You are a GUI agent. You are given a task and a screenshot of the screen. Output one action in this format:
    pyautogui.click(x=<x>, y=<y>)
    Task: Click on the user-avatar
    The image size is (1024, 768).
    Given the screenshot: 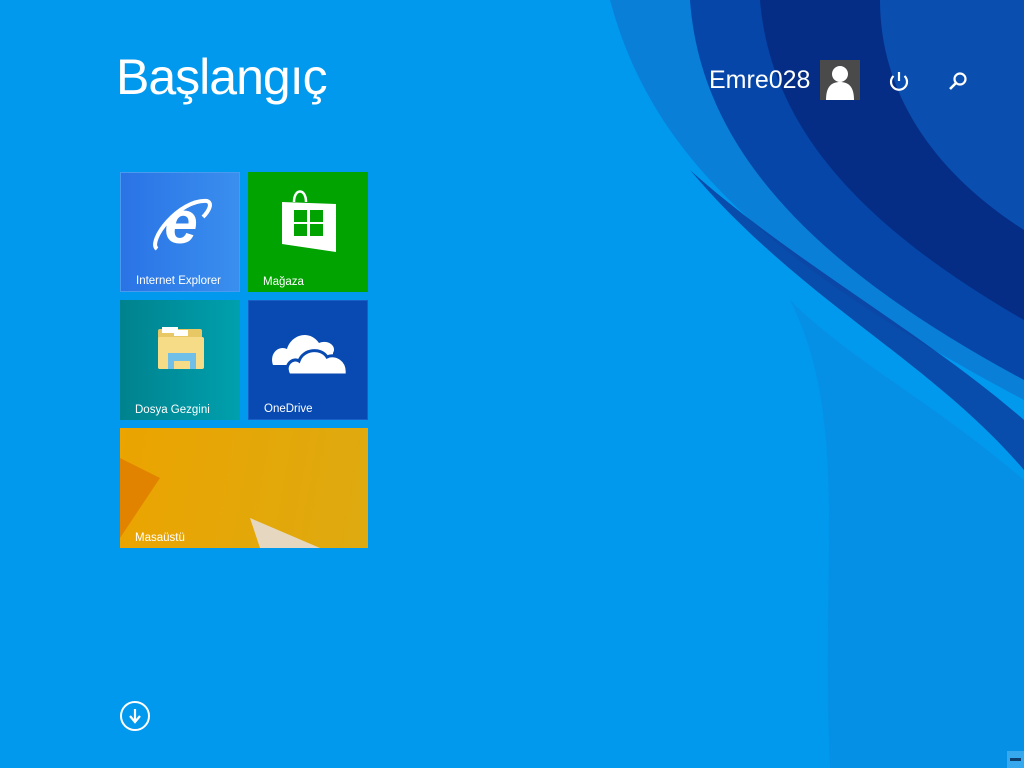 What is the action you would take?
    pyautogui.click(x=840, y=80)
    